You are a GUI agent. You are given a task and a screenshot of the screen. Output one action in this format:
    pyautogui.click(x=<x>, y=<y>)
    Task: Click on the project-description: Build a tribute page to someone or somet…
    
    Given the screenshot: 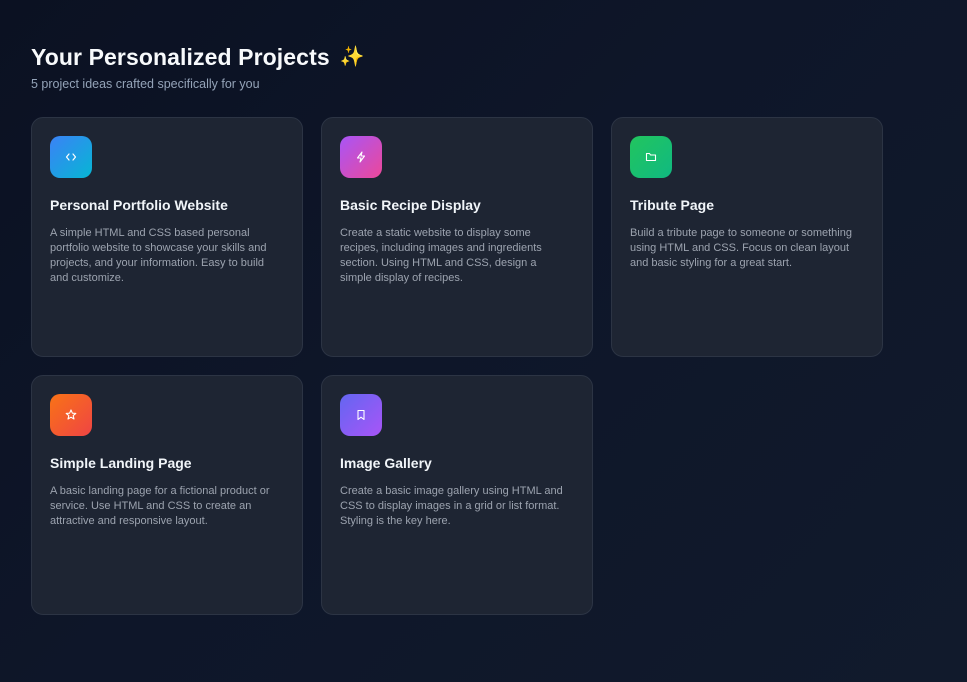 What is the action you would take?
    pyautogui.click(x=741, y=248)
    